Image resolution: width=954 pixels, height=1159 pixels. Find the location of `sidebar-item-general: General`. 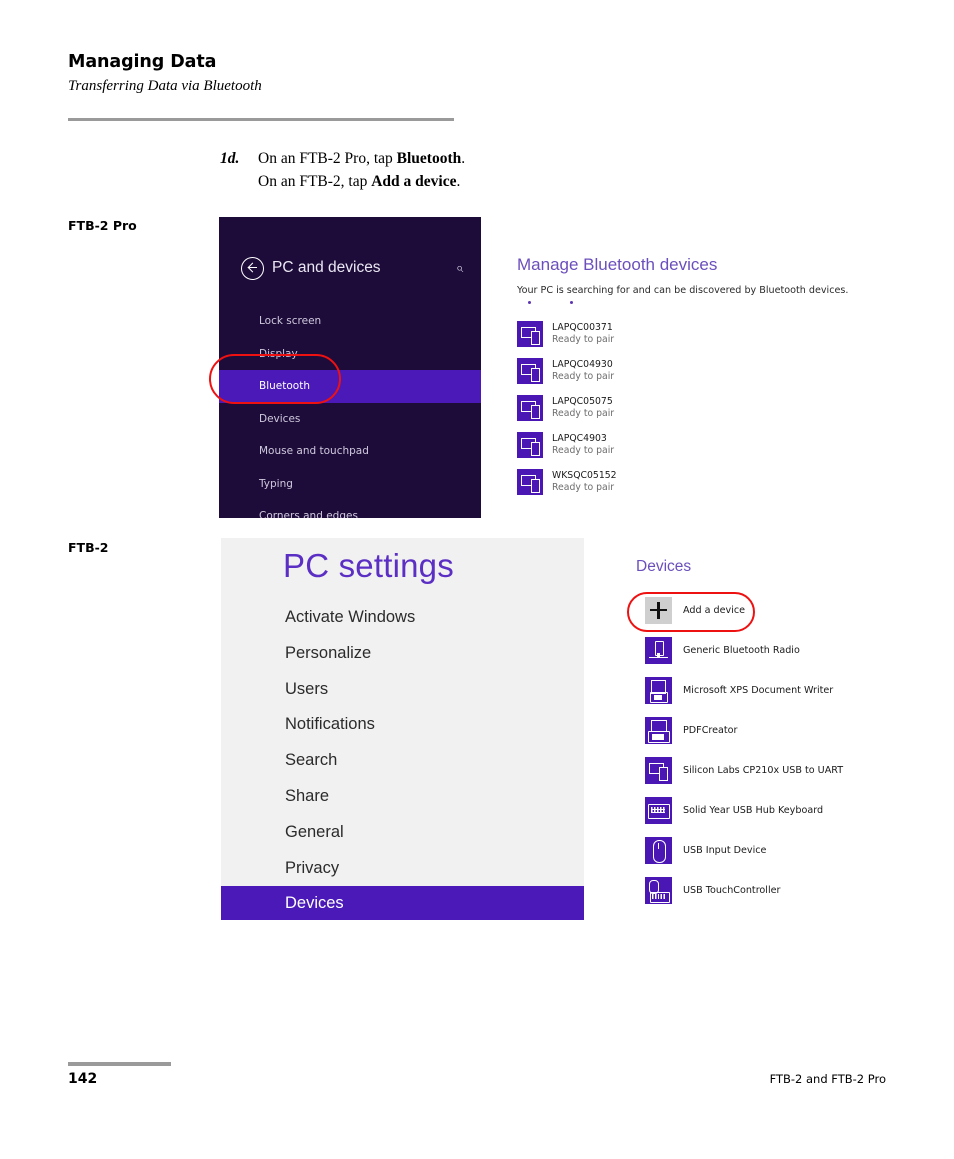

sidebar-item-general: General is located at coordinates (402, 833).